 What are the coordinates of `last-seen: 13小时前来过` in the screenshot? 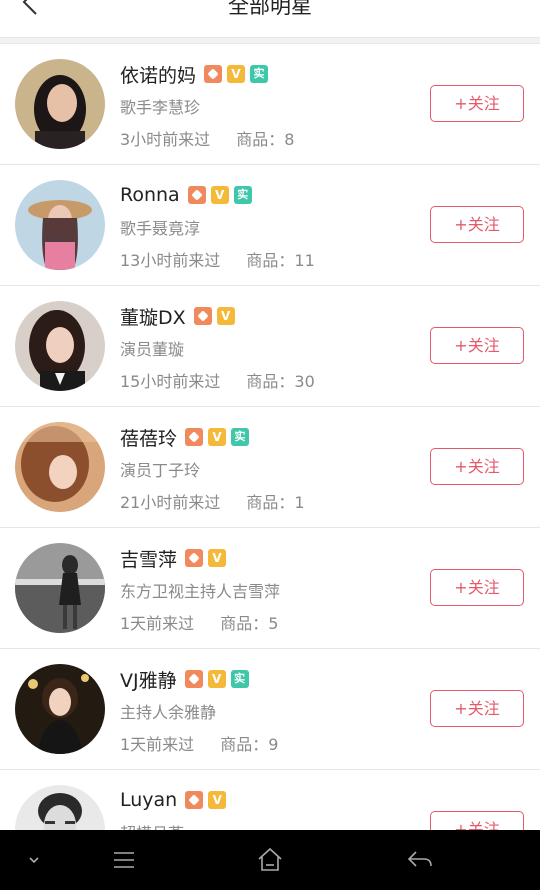 It's located at (170, 260).